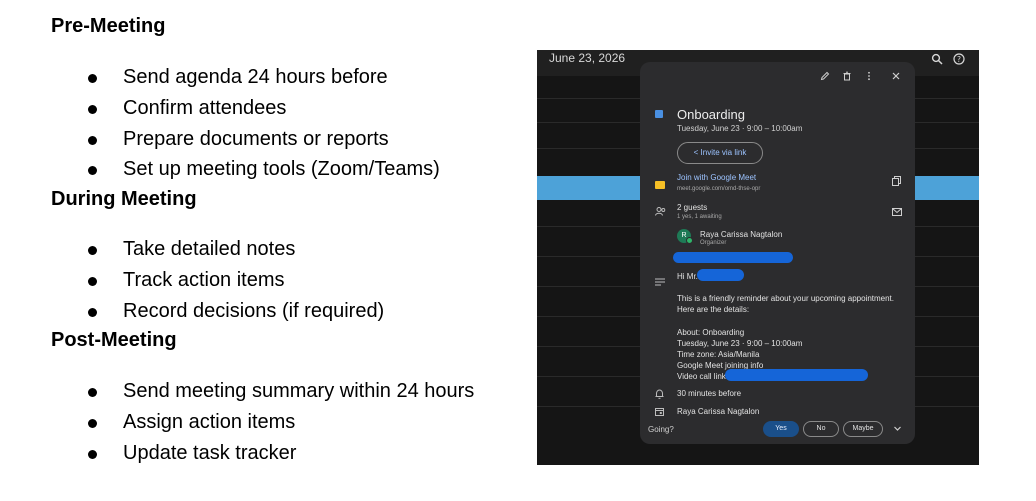 The width and height of the screenshot is (1036, 501). What do you see at coordinates (661, 429) in the screenshot?
I see `rsvp-label: Going?` at bounding box center [661, 429].